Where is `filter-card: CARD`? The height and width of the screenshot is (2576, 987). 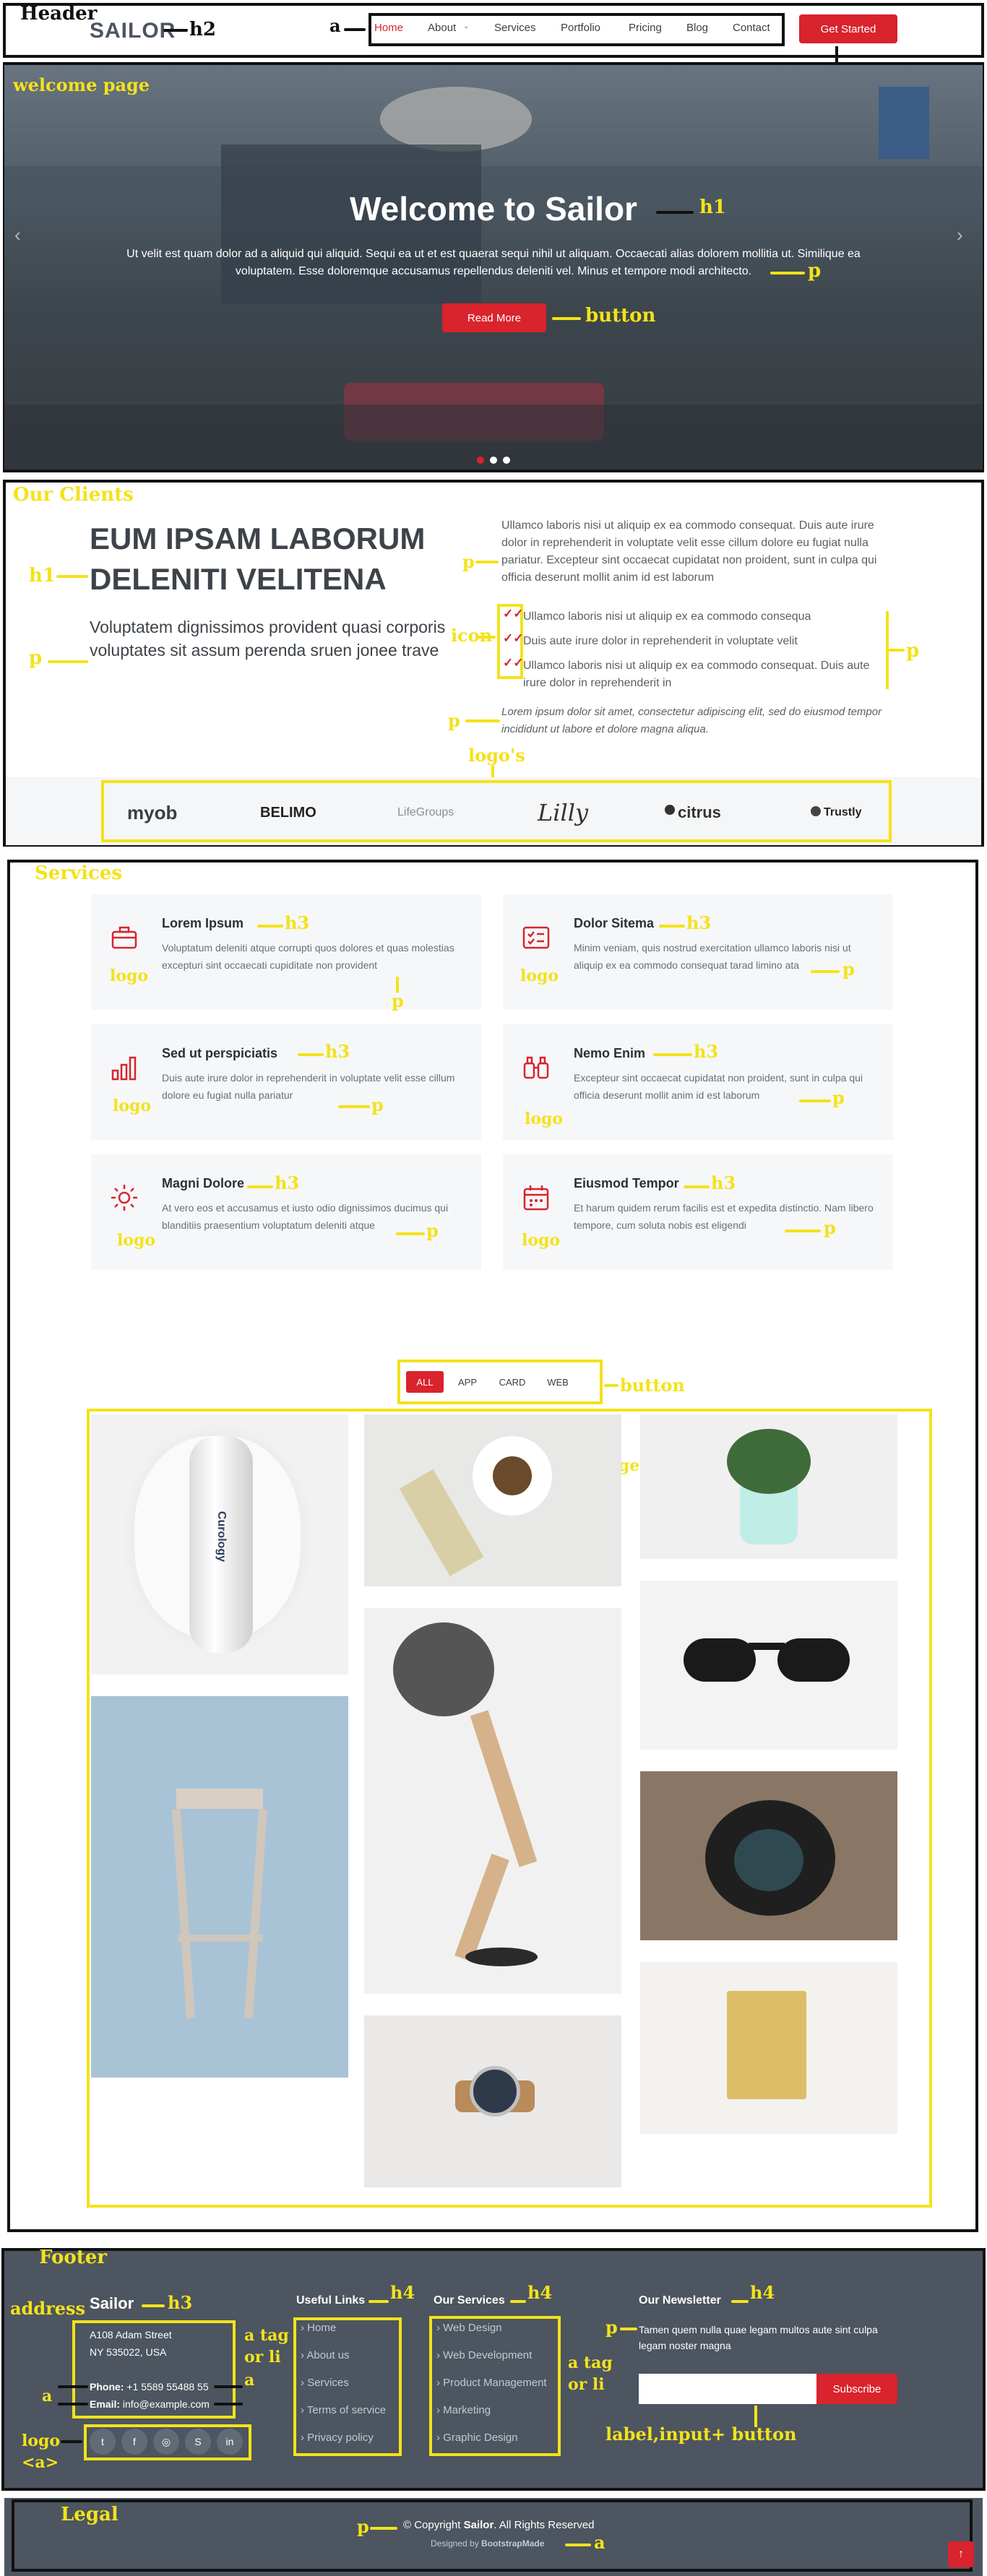
filter-card: CARD is located at coordinates (513, 1382).